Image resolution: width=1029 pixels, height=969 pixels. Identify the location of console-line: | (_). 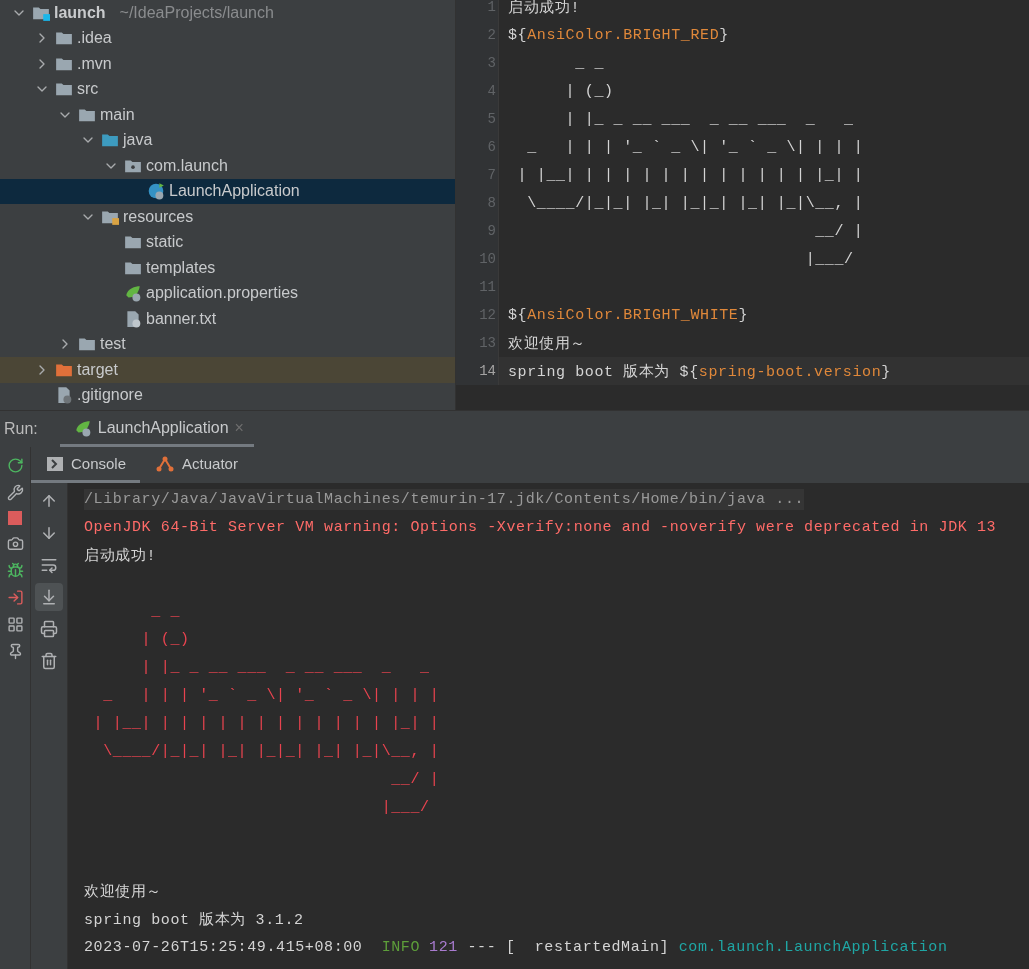
(165, 639).